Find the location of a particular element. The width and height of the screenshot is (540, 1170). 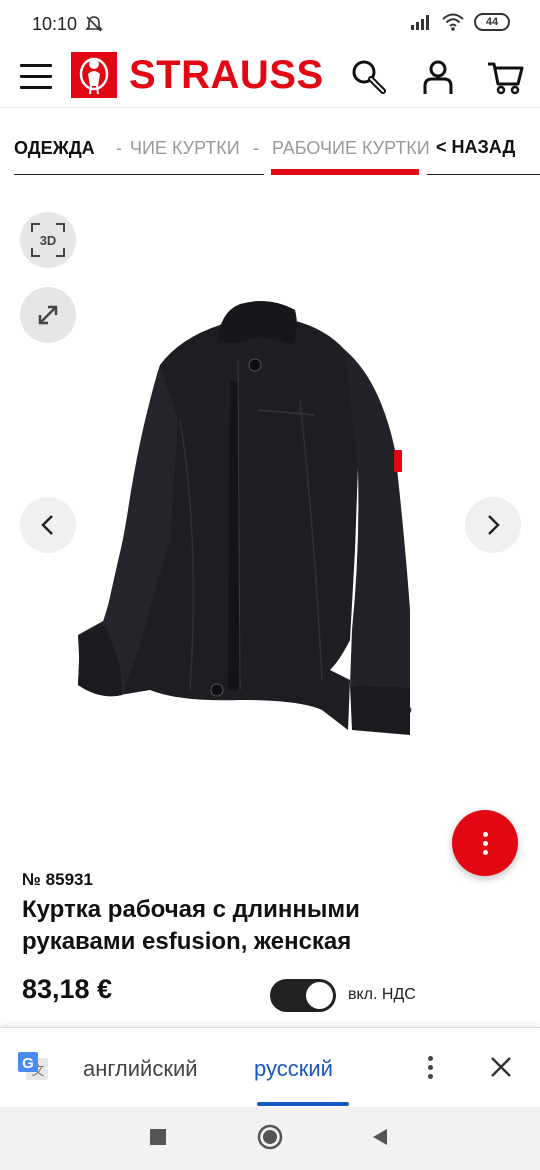

account-icon is located at coordinates (438, 77).